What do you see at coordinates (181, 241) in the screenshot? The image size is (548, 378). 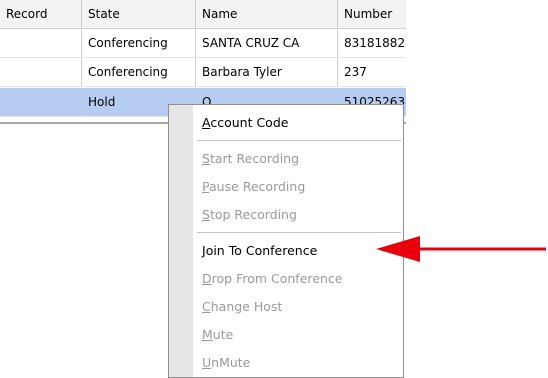 I see `menu-icon-gutter` at bounding box center [181, 241].